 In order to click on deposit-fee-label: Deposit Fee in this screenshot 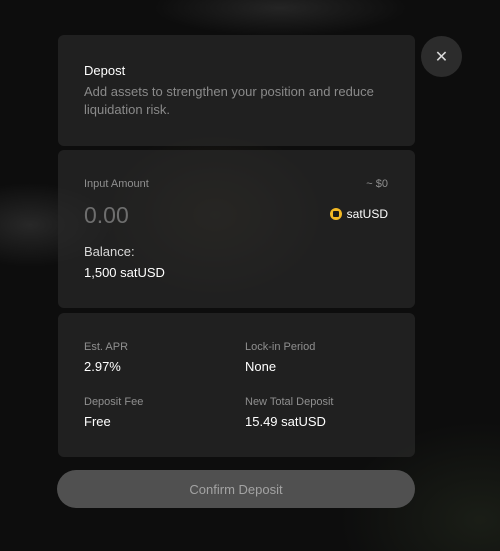, I will do `click(114, 402)`.